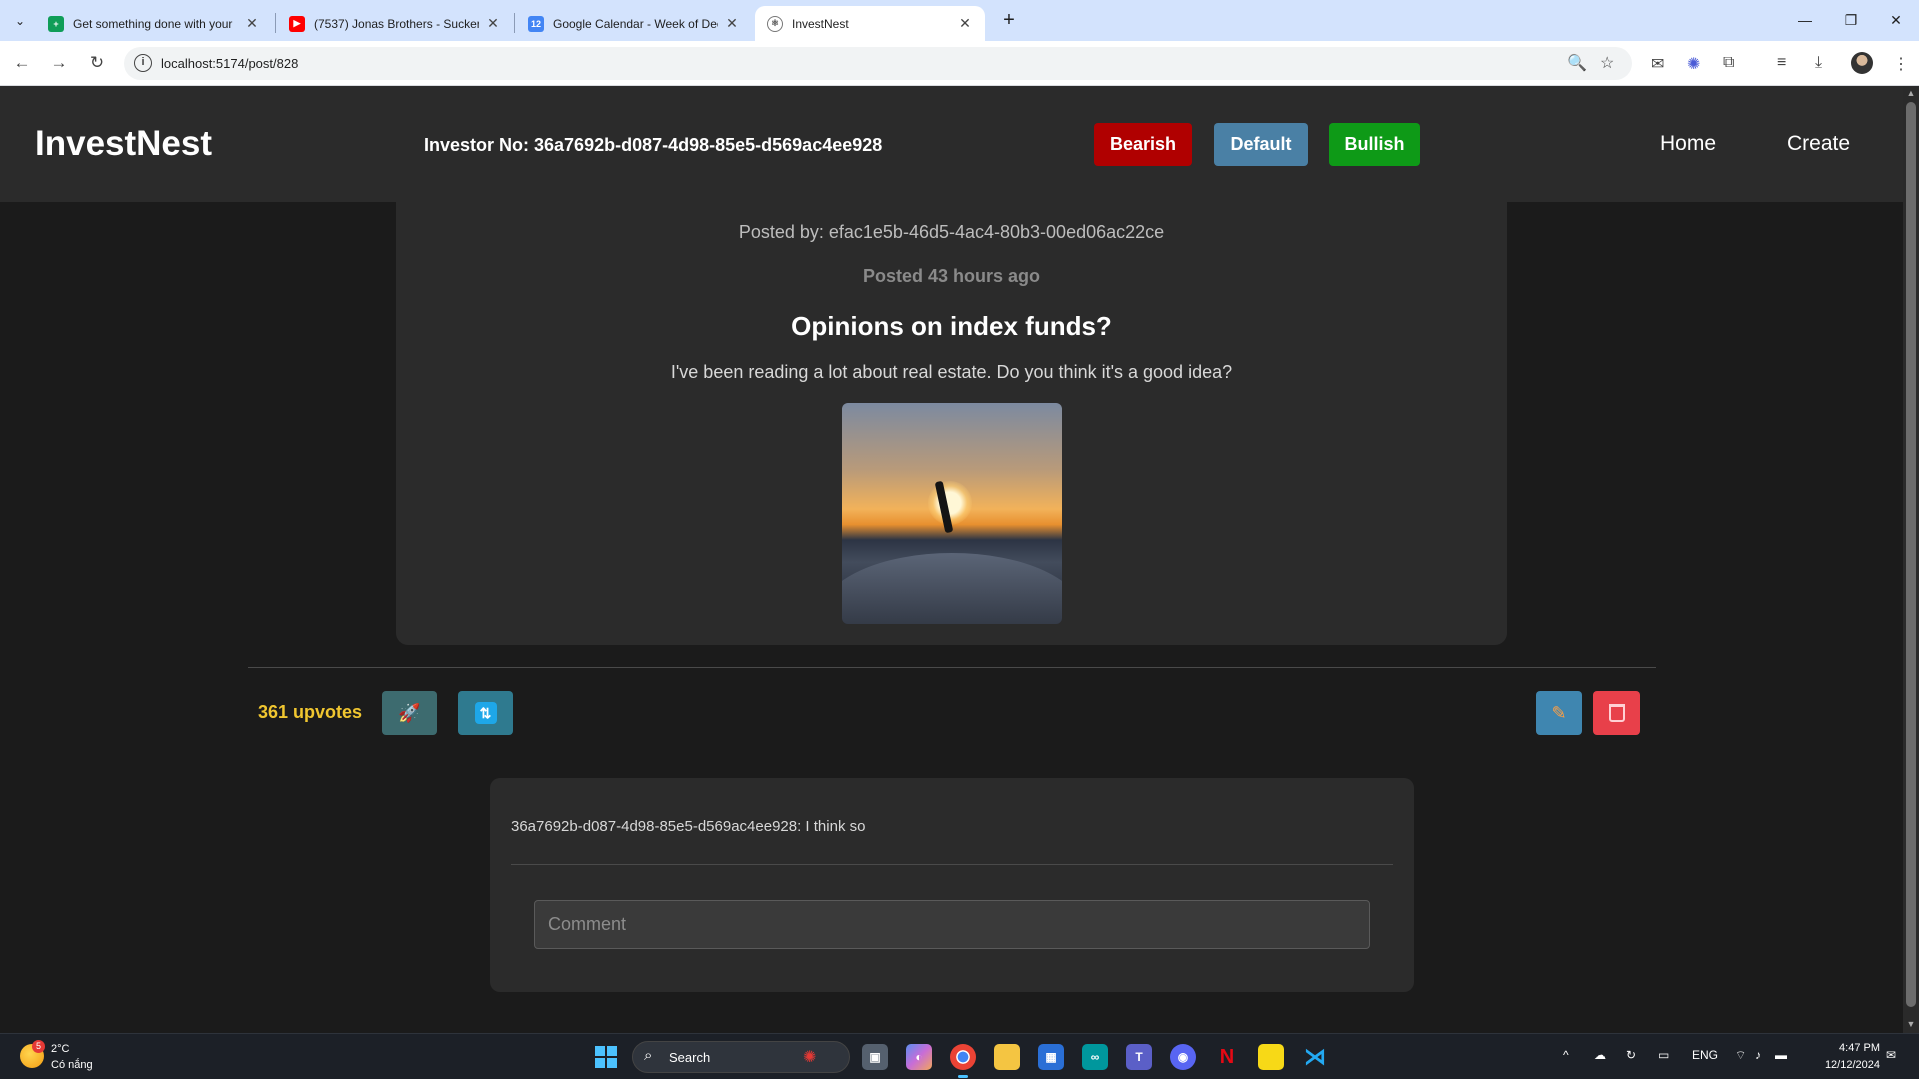 The image size is (1919, 1079). Describe the element at coordinates (870, 23) in the screenshot. I see `tab-investnest: ⚛ InvestNest ✕` at that location.